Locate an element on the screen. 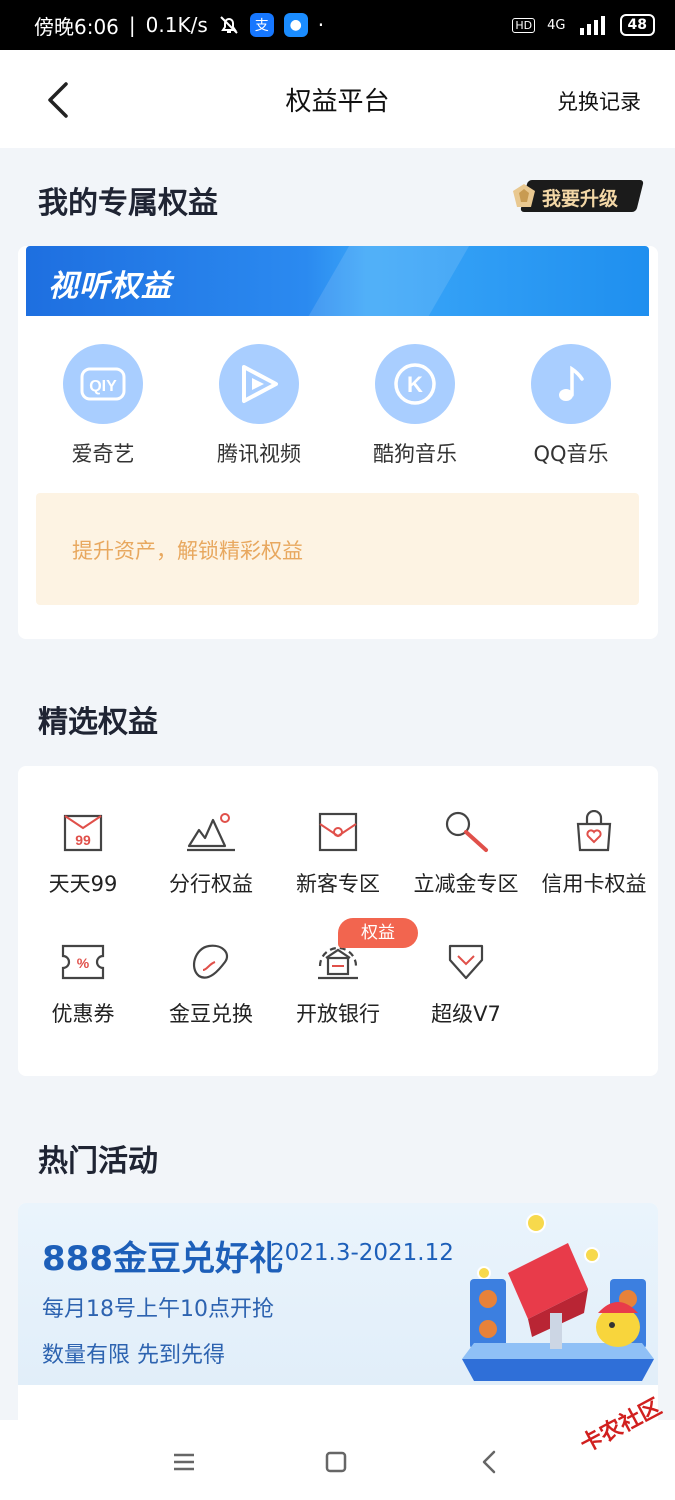  service-name: 腾讯视频 is located at coordinates (259, 454).